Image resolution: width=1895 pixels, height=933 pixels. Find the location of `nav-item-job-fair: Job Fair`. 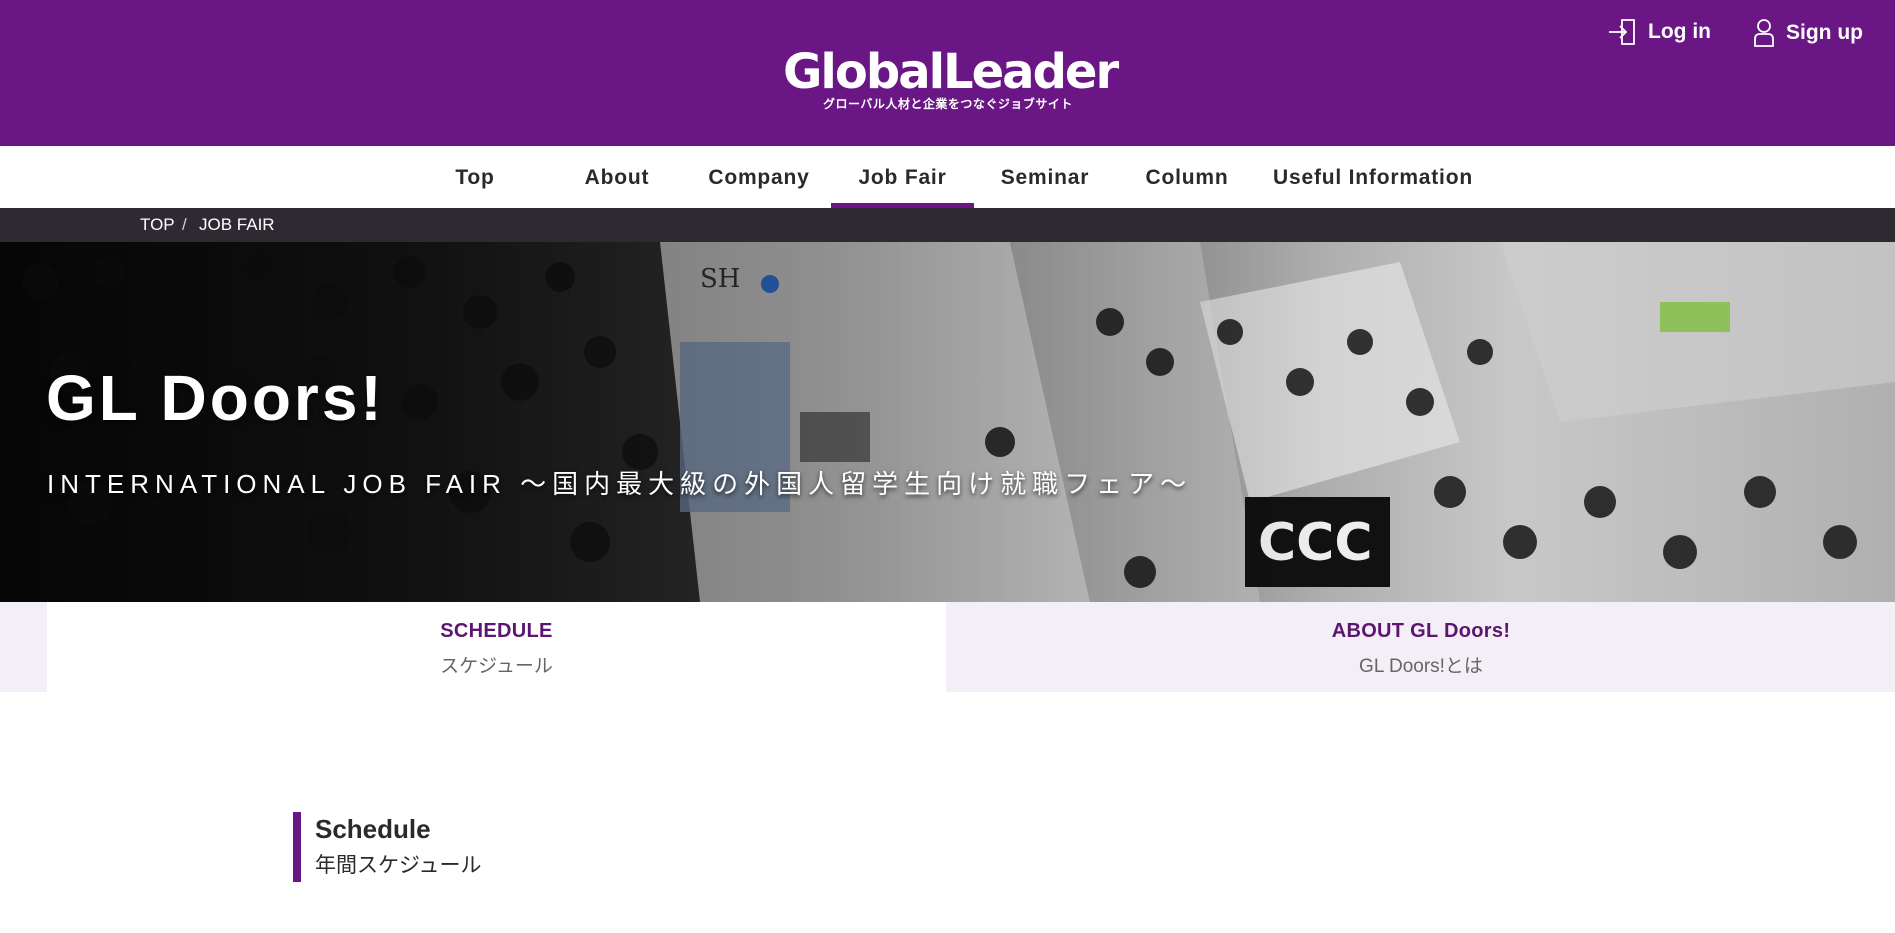

nav-item-job-fair: Job Fair is located at coordinates (902, 177).